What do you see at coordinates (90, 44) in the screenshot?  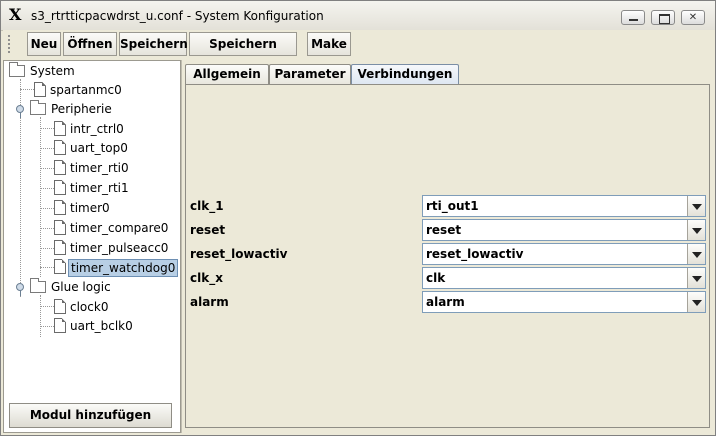 I see `open-button: Öffnen` at bounding box center [90, 44].